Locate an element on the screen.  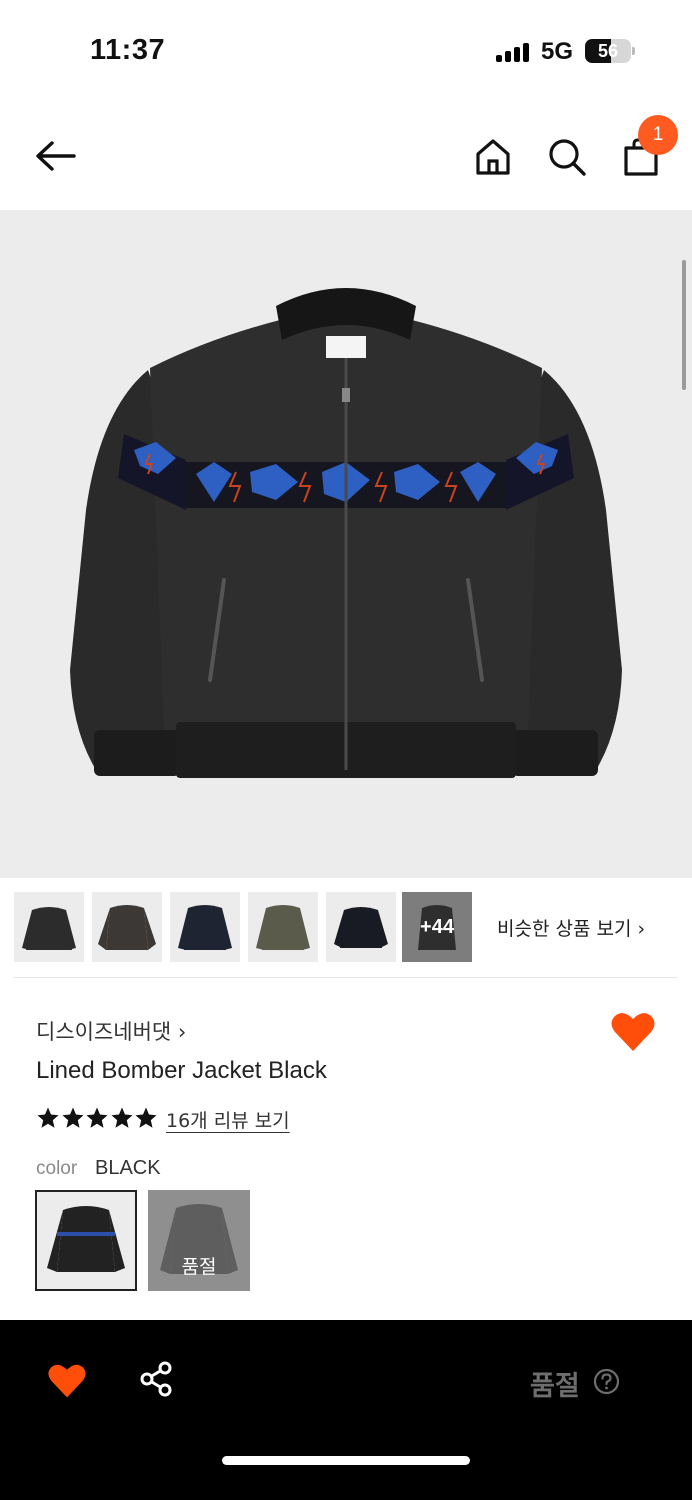
battery-percent: 56 is located at coordinates (608, 51).